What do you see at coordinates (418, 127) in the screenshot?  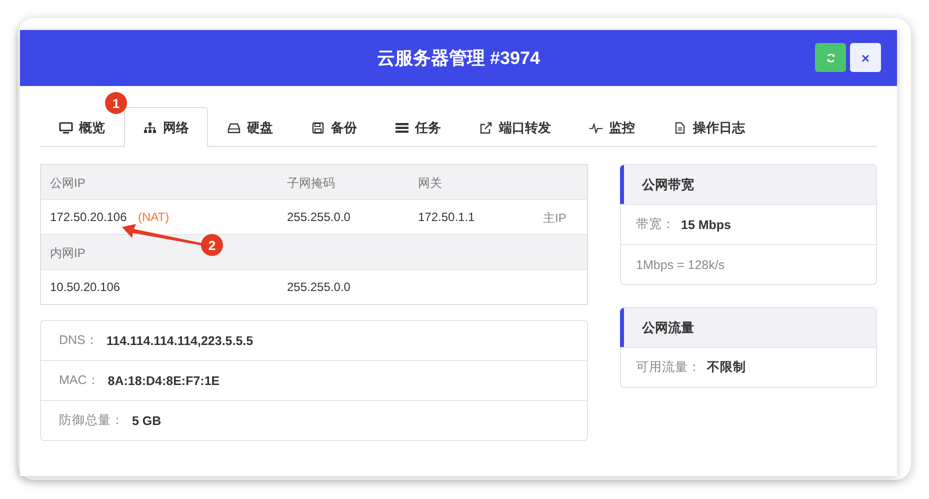 I see `tab: 任务` at bounding box center [418, 127].